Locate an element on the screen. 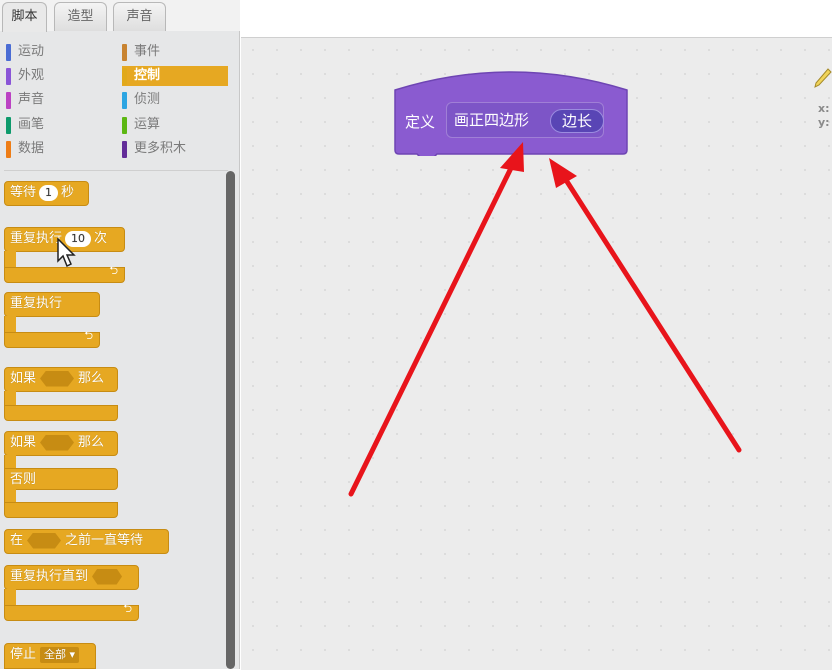 The height and width of the screenshot is (670, 832). block-label: 在 is located at coordinates (17, 540).